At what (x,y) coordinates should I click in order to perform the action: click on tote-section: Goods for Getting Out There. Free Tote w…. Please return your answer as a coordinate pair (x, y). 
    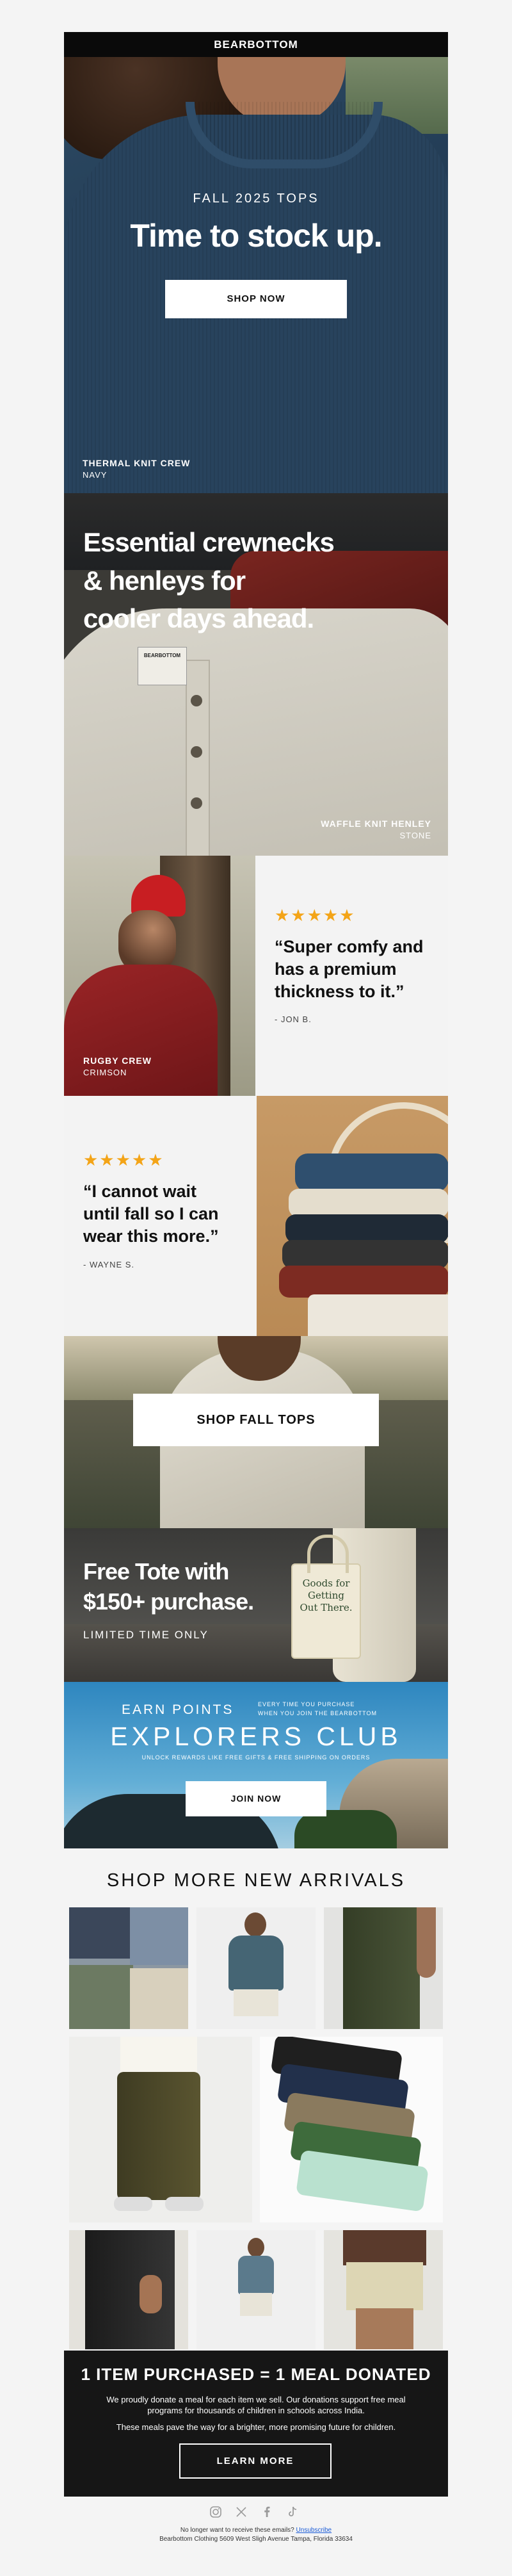
    Looking at the image, I should click on (256, 1605).